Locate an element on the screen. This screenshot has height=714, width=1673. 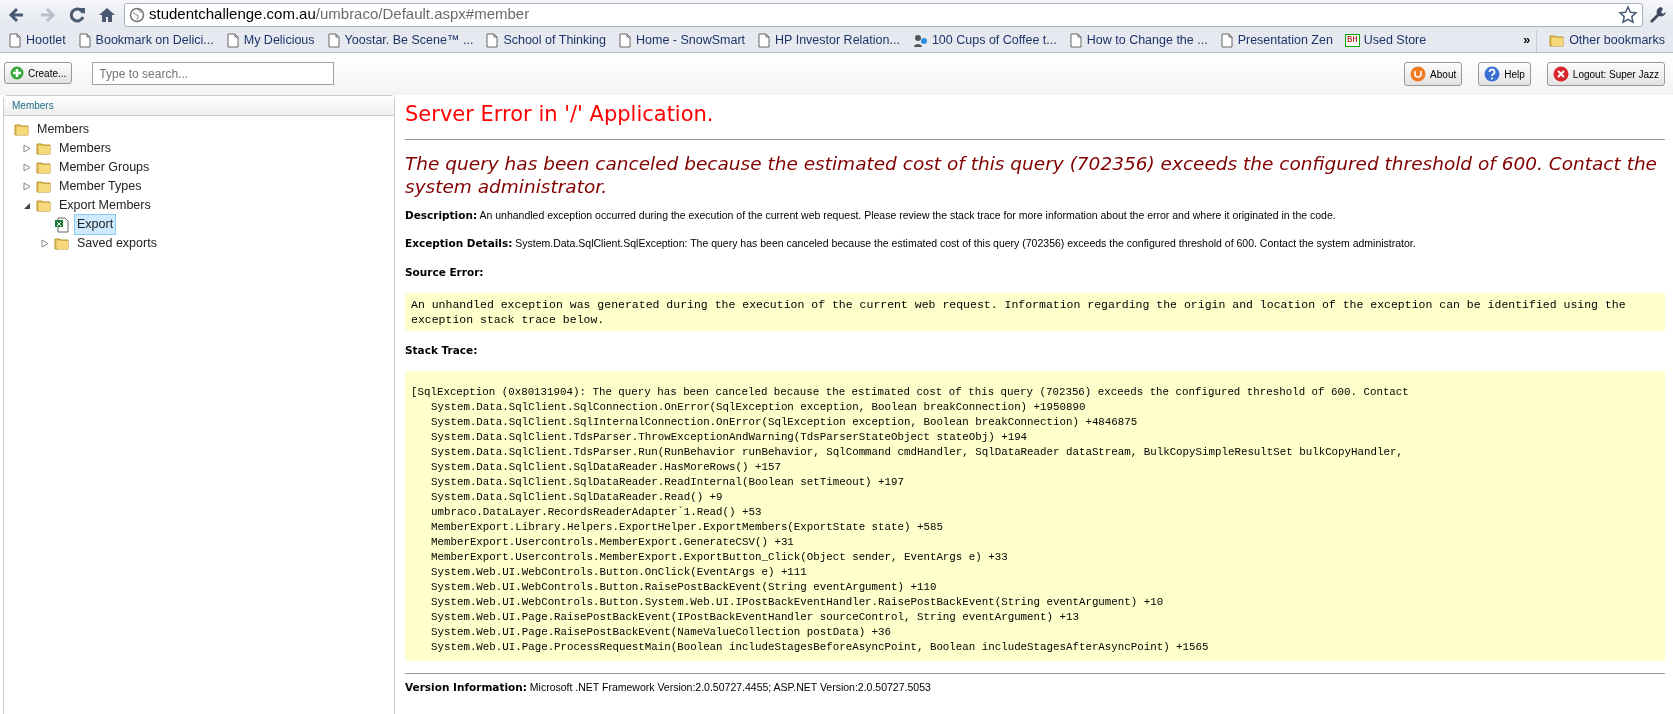
bookmark-link: Hootlet is located at coordinates (37, 40).